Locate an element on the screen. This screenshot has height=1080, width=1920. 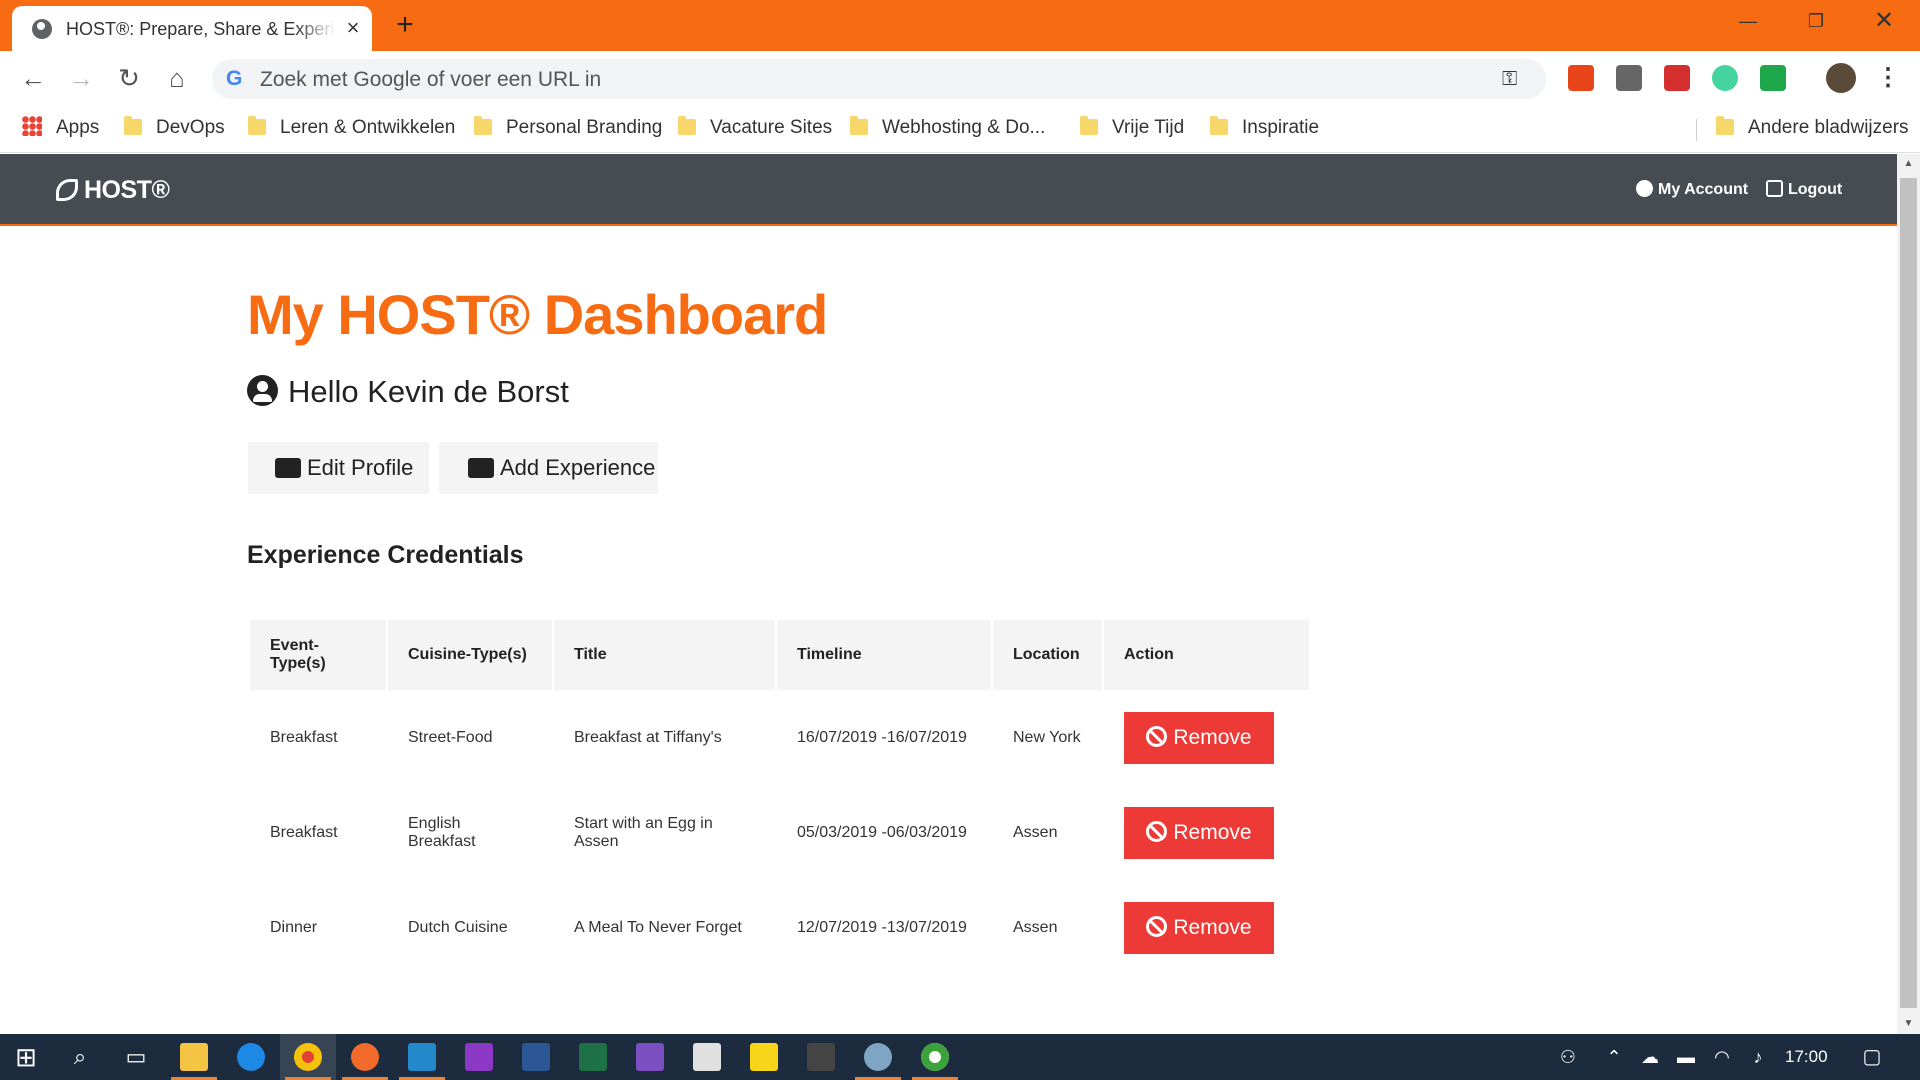
leaf-icon is located at coordinates (67, 190).